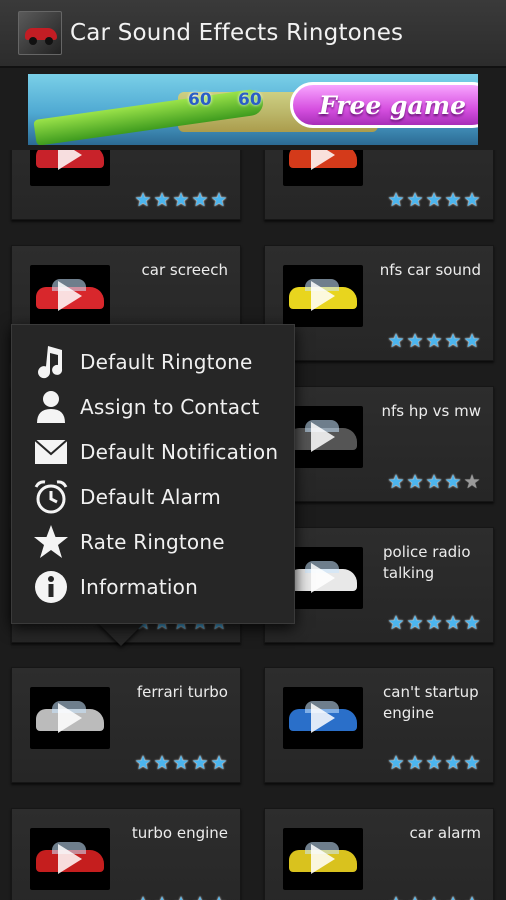 The height and width of the screenshot is (900, 506). Describe the element at coordinates (430, 270) in the screenshot. I see `ringtone-title: nfs car sound` at that location.